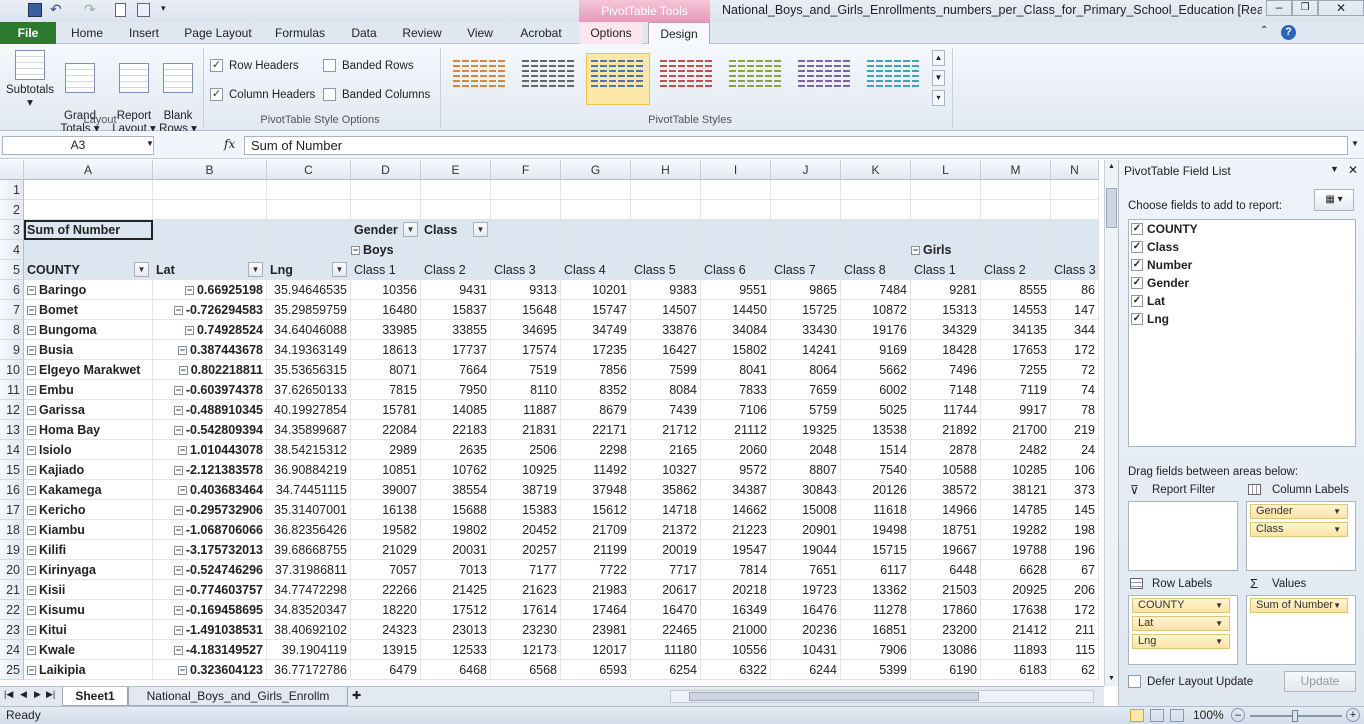 Image resolution: width=1364 pixels, height=724 pixels. What do you see at coordinates (736, 390) in the screenshot?
I see `value-cell: 7833` at bounding box center [736, 390].